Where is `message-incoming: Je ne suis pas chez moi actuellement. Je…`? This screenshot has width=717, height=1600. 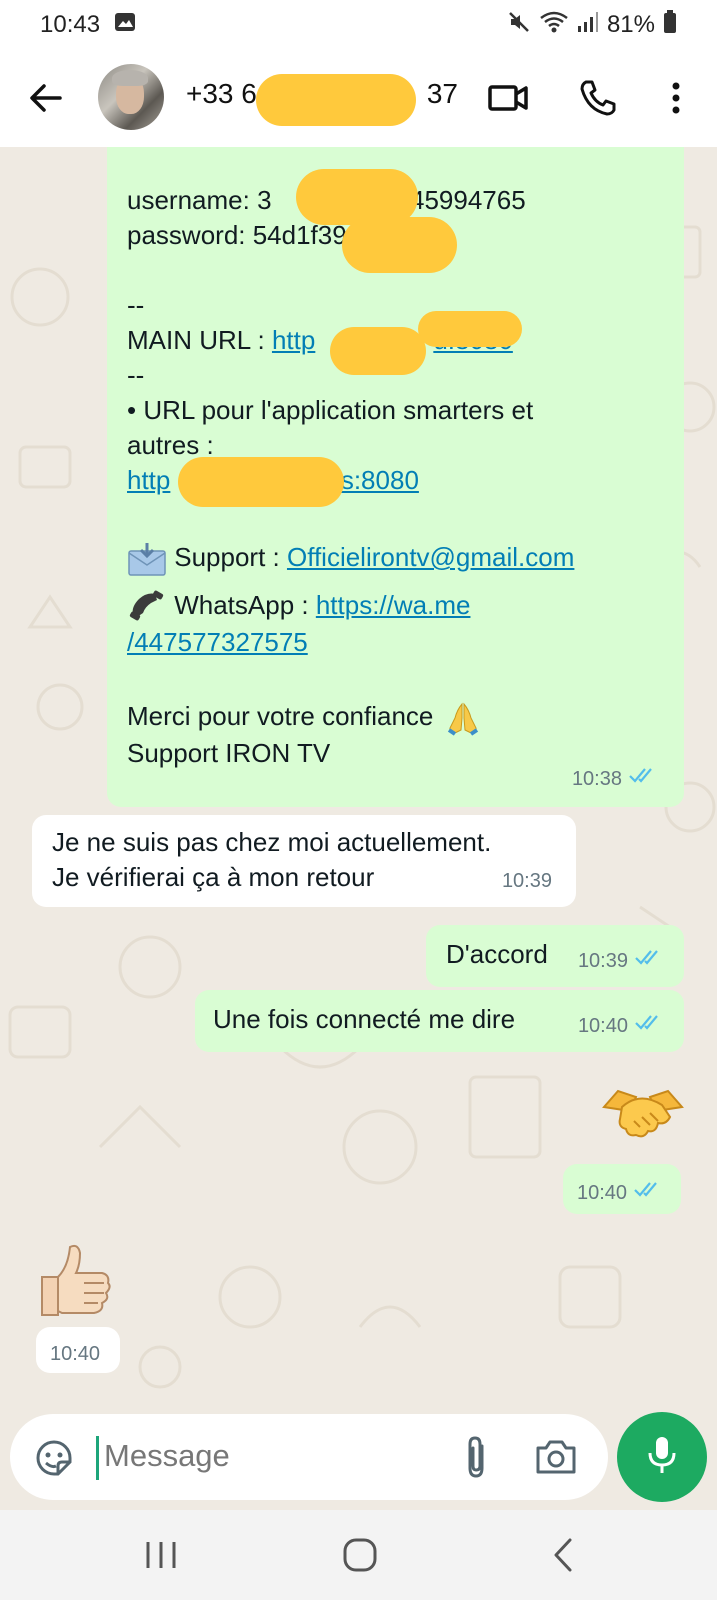 message-incoming: Je ne suis pas chez moi actuellement. Je… is located at coordinates (304, 861).